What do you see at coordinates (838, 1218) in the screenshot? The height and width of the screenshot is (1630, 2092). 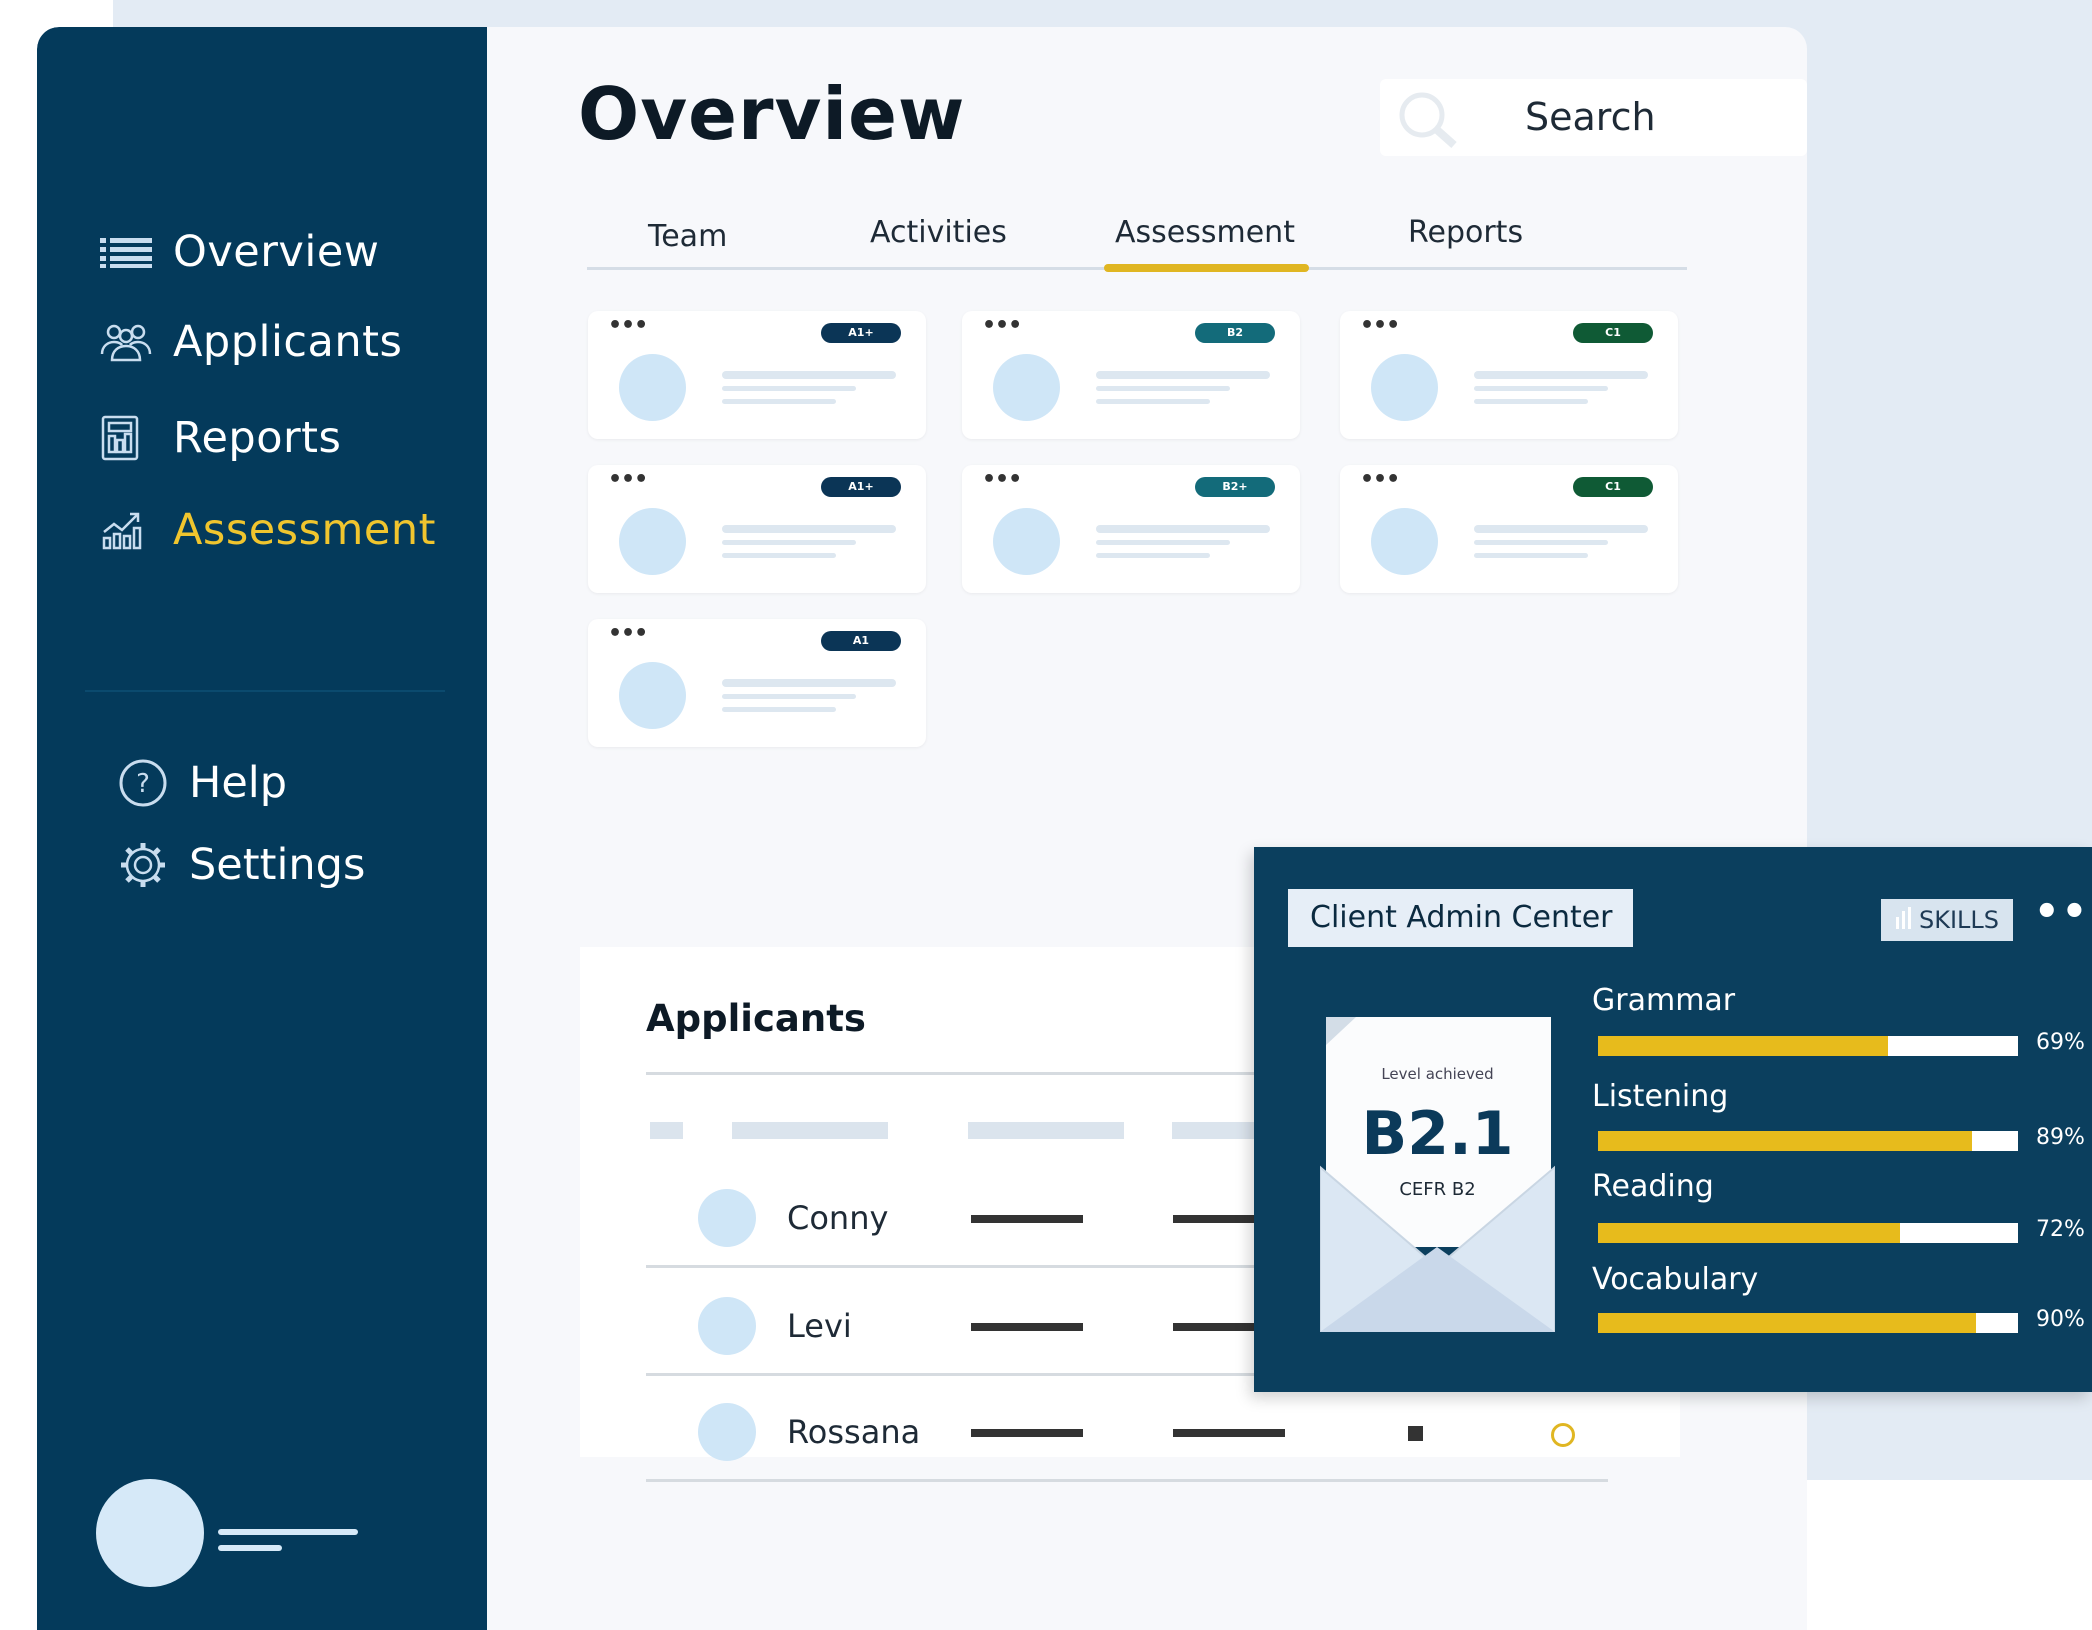 I see `applicant-name: Conny` at bounding box center [838, 1218].